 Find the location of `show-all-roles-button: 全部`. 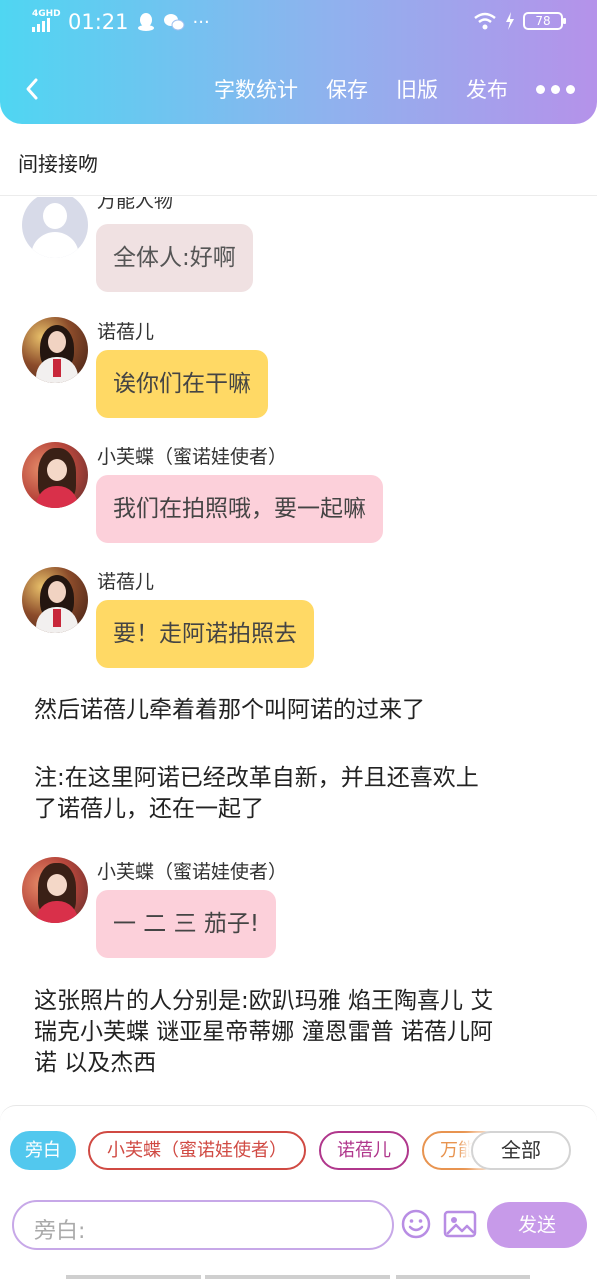

show-all-roles-button: 全部 is located at coordinates (521, 1150).